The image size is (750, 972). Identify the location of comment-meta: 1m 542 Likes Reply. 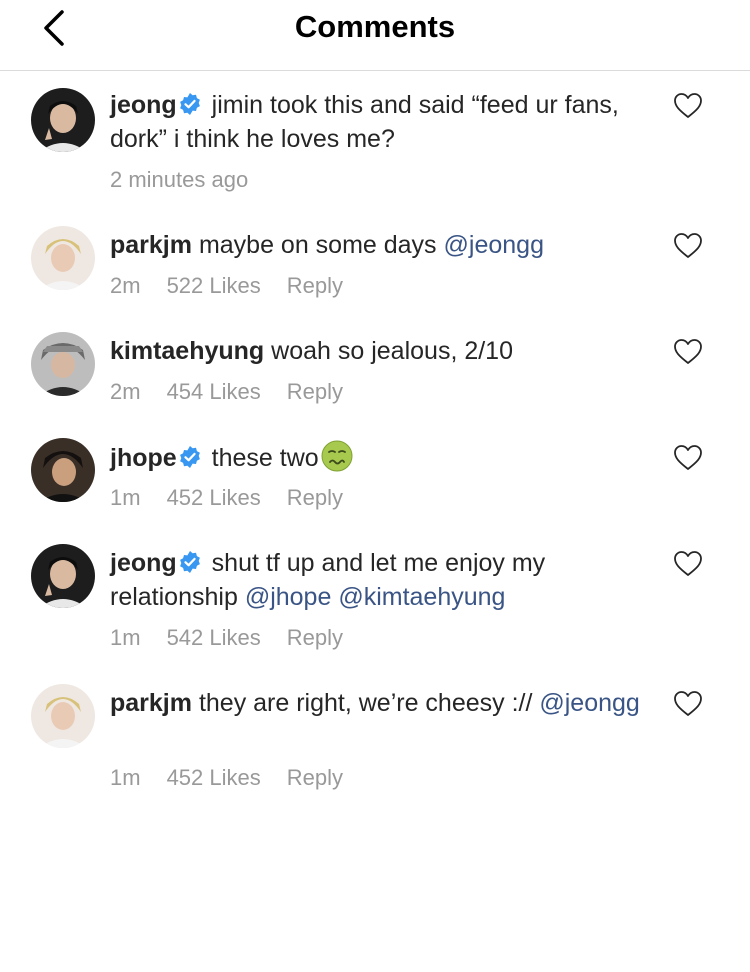
(239, 638).